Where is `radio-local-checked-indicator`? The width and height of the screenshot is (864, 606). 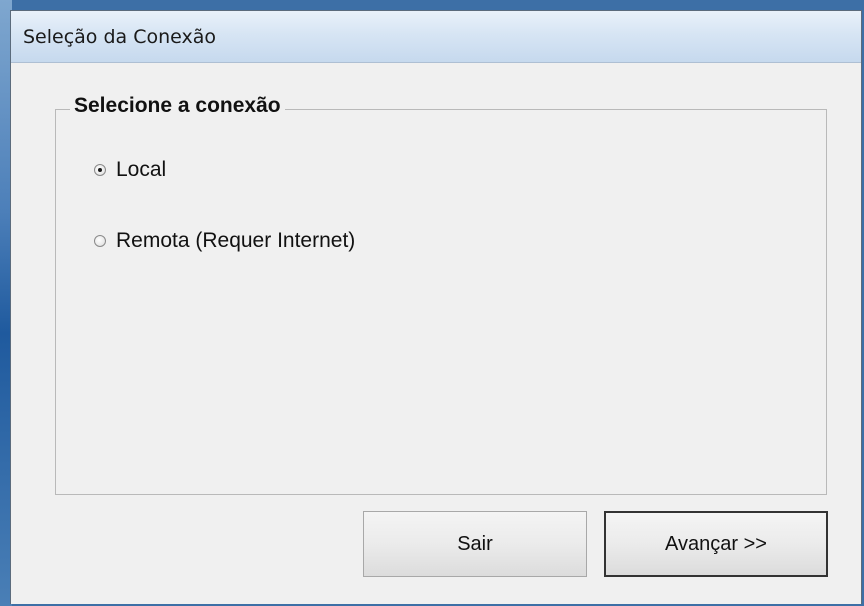 radio-local-checked-indicator is located at coordinates (100, 170).